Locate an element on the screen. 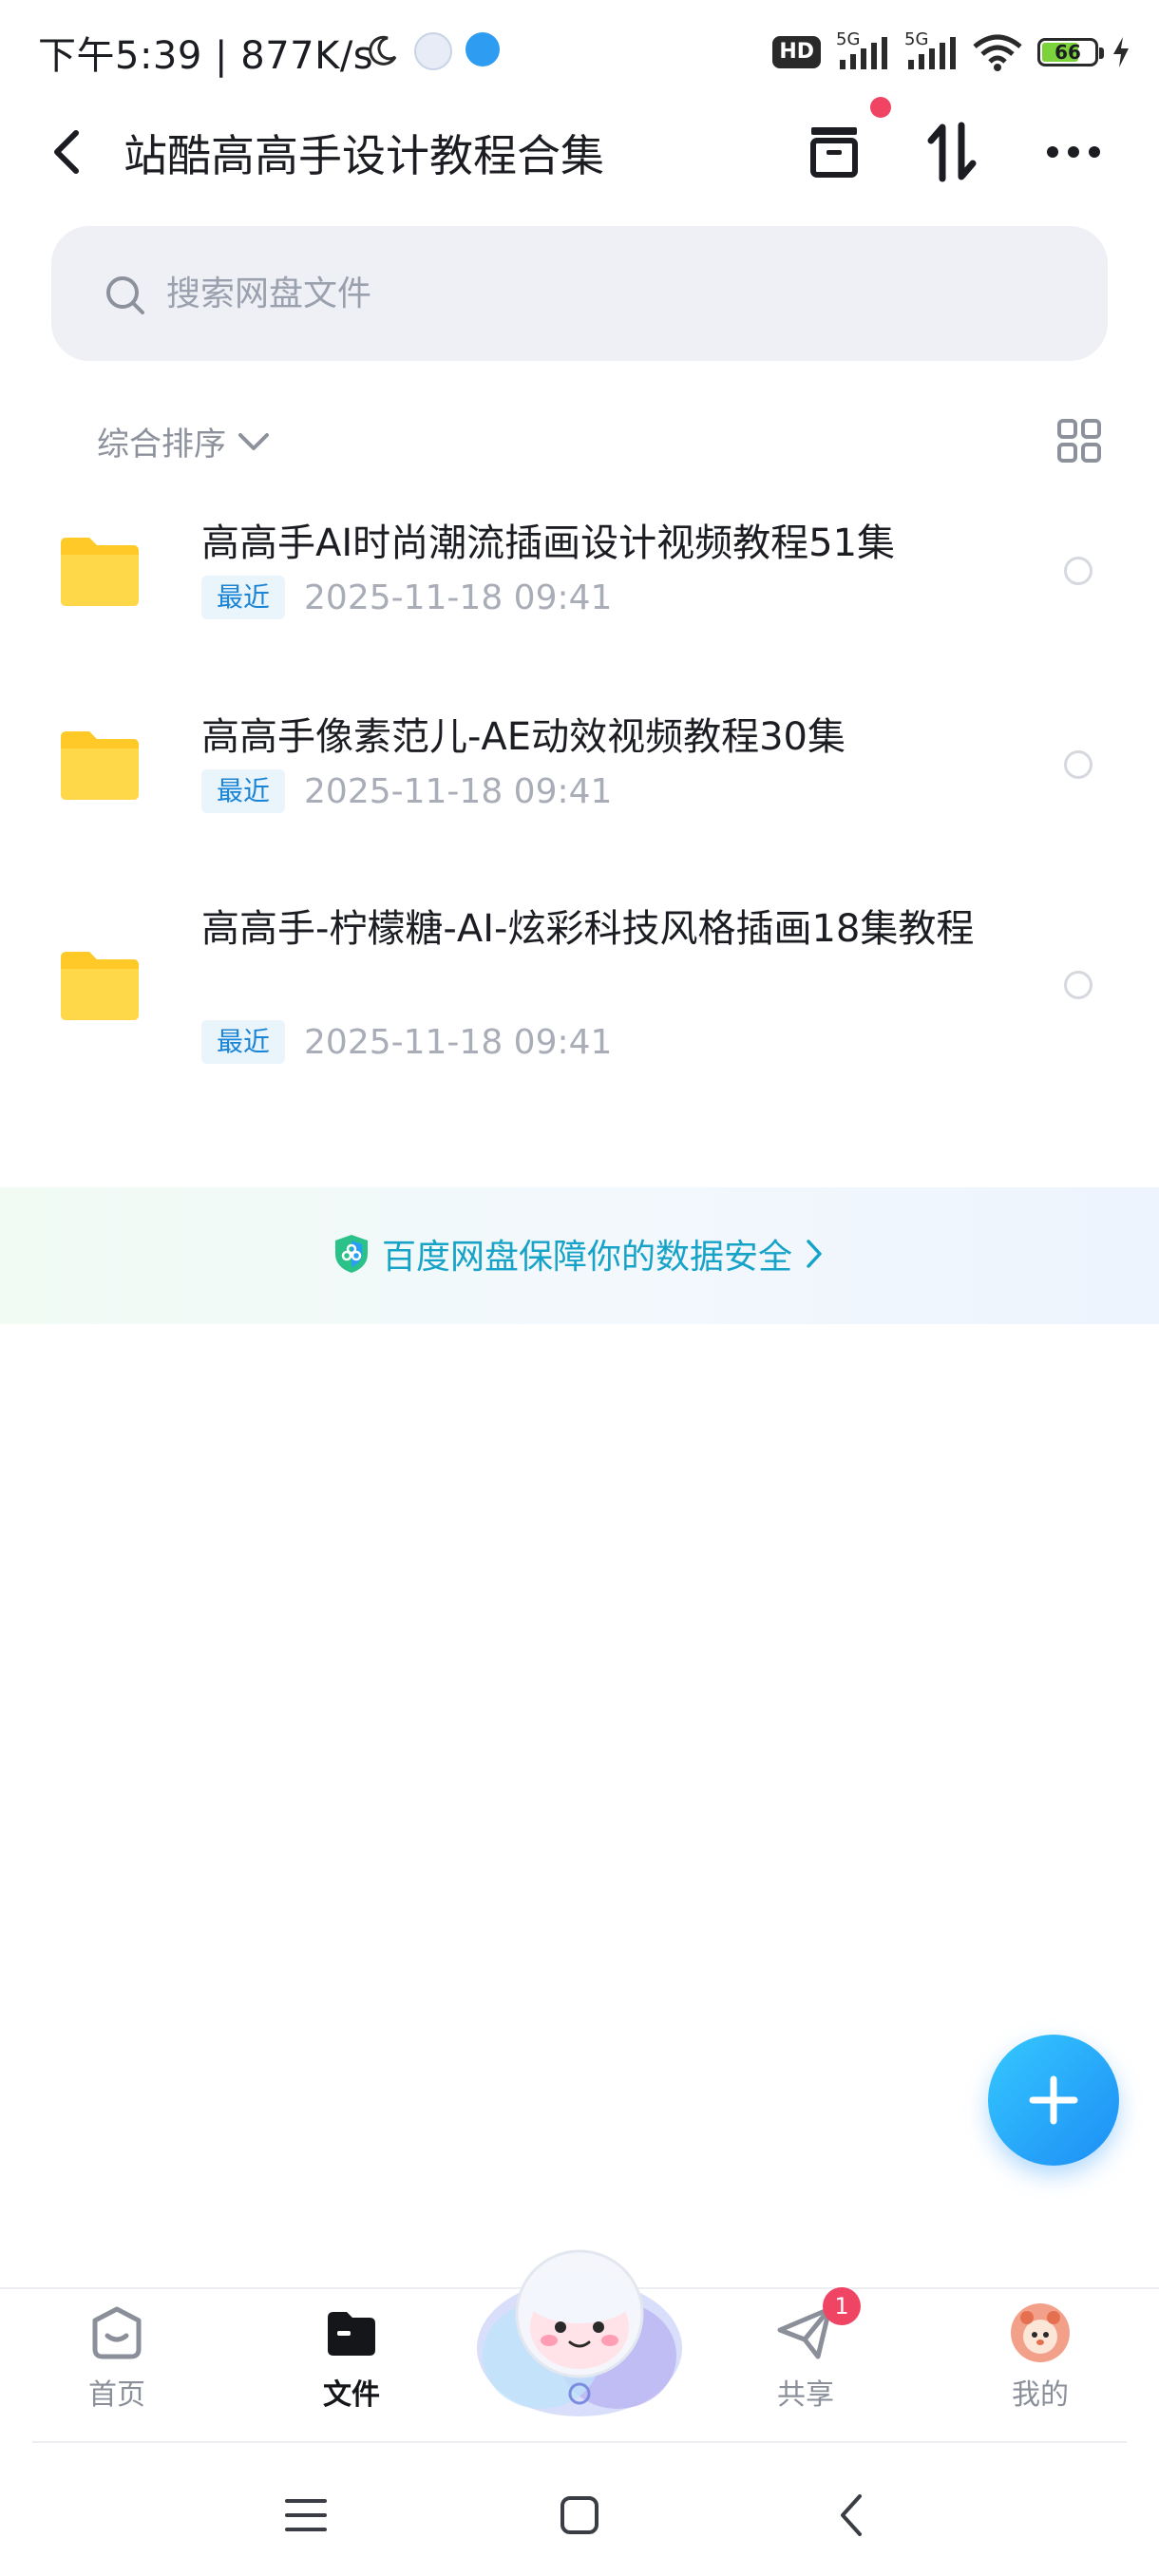  battery-icon: 66 is located at coordinates (1070, 52).